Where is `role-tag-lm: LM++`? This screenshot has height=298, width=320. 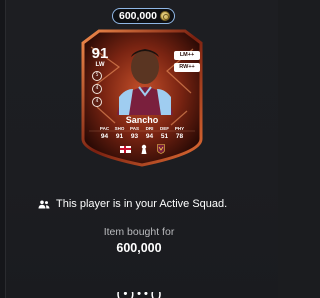
role-tag-lm: LM++ is located at coordinates (187, 55).